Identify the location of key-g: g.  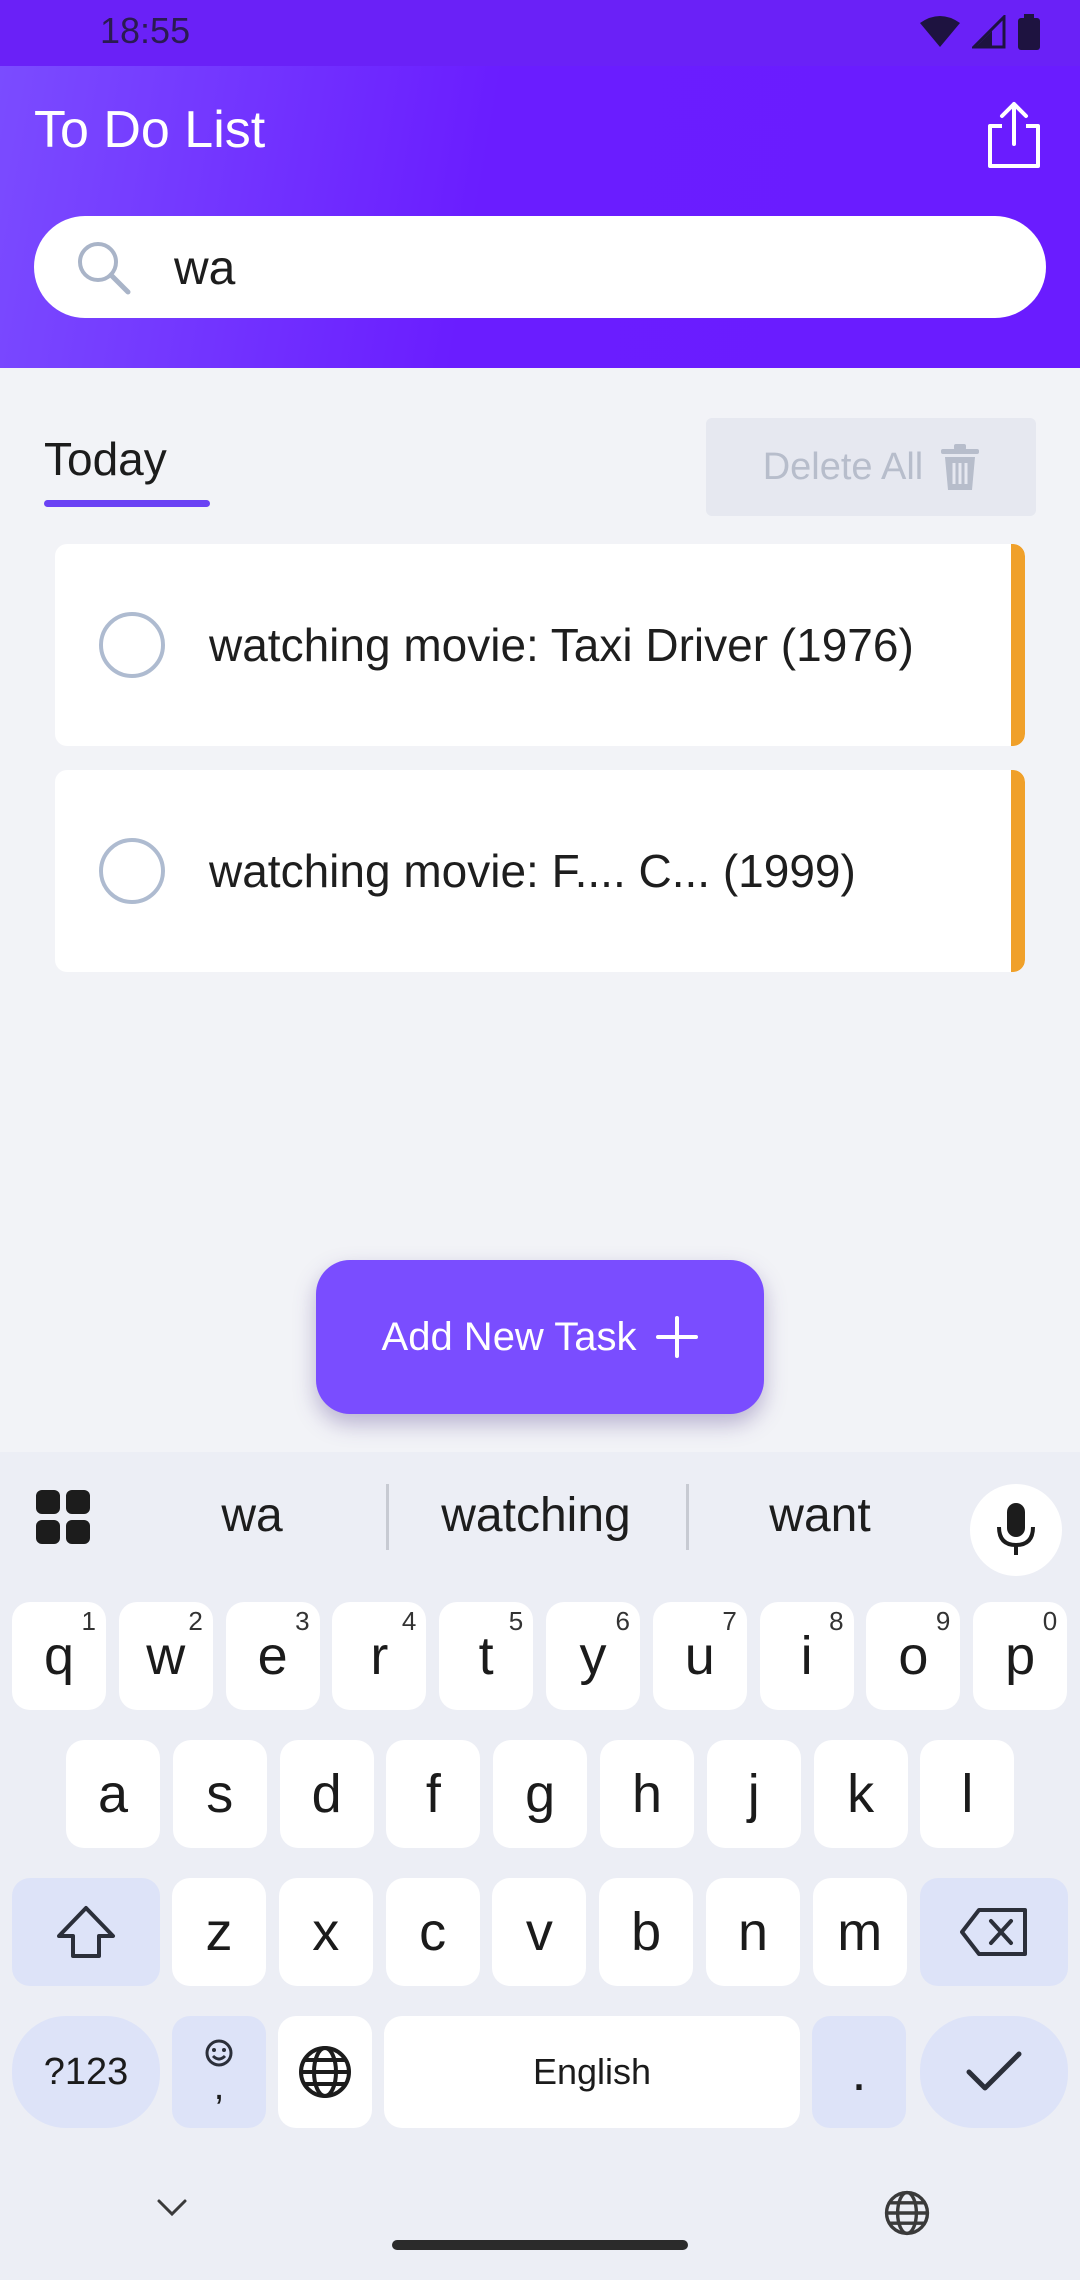
(540, 1794).